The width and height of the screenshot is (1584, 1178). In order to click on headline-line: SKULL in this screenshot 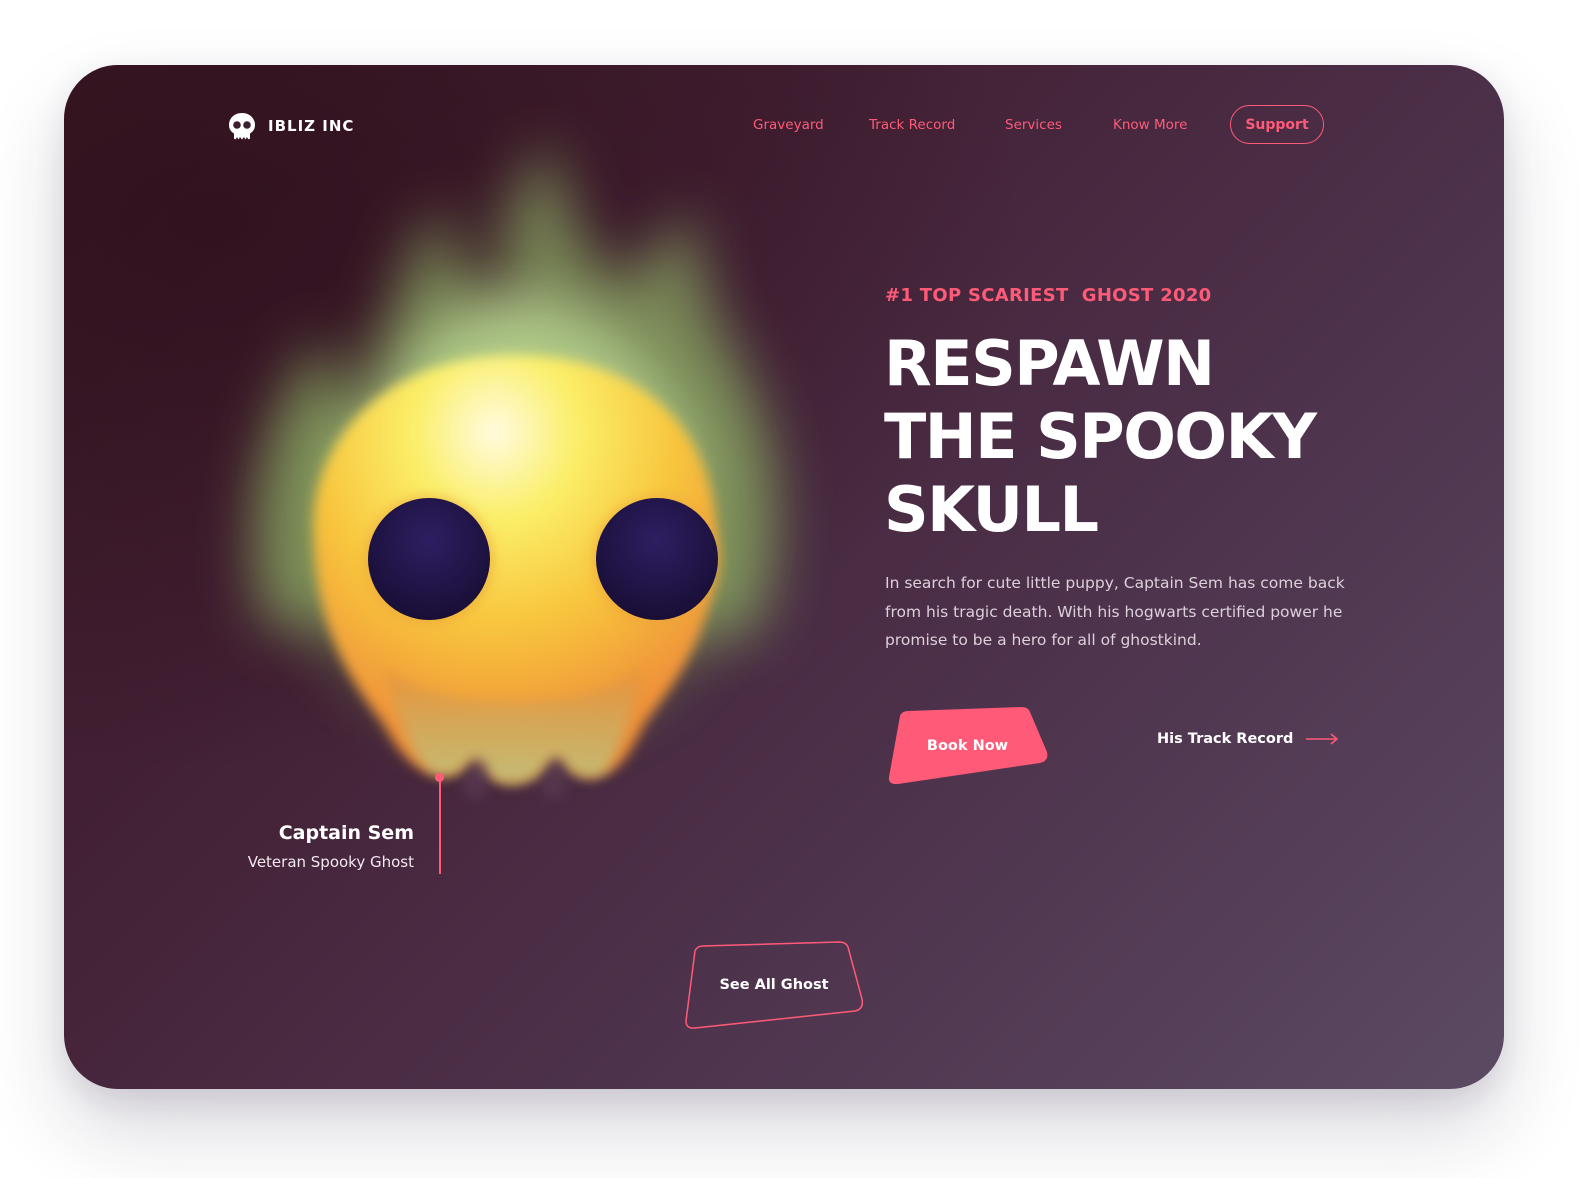, I will do `click(991, 509)`.